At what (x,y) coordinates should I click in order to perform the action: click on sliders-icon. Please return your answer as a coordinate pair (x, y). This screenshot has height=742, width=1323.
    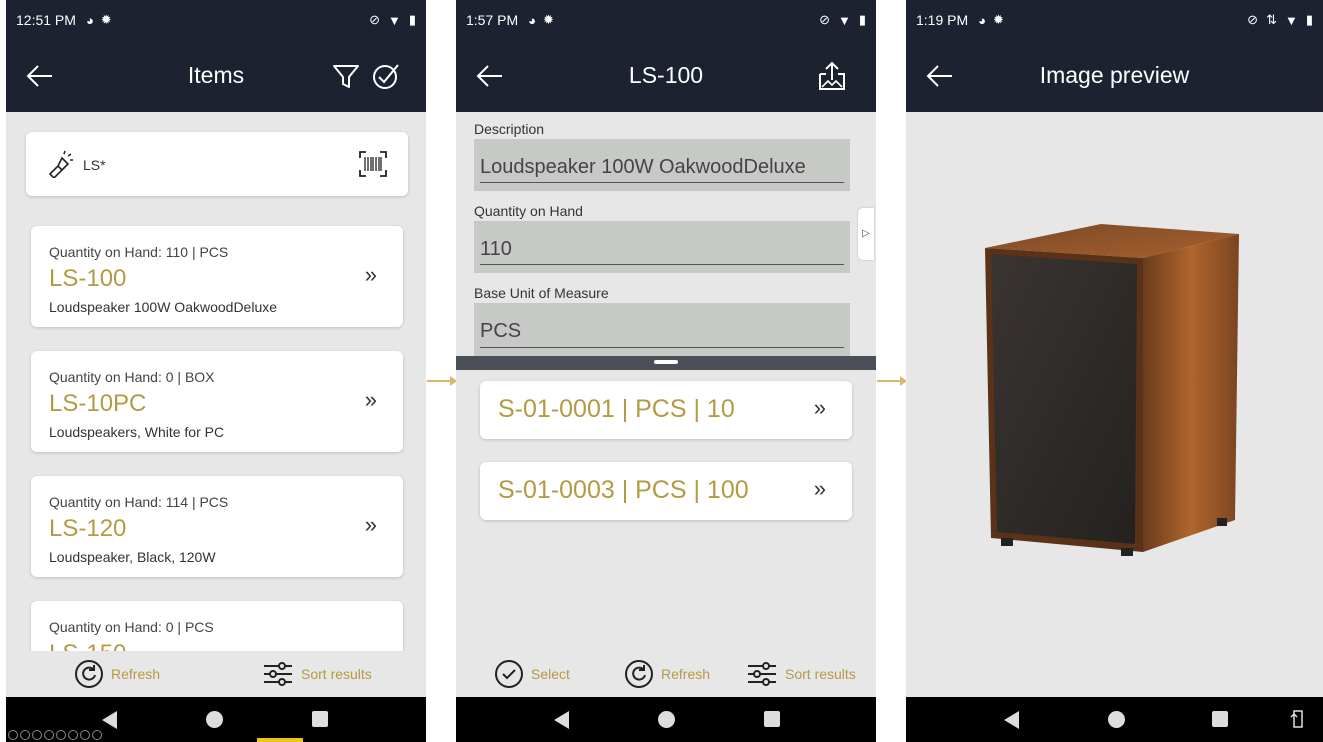
    Looking at the image, I should click on (762, 674).